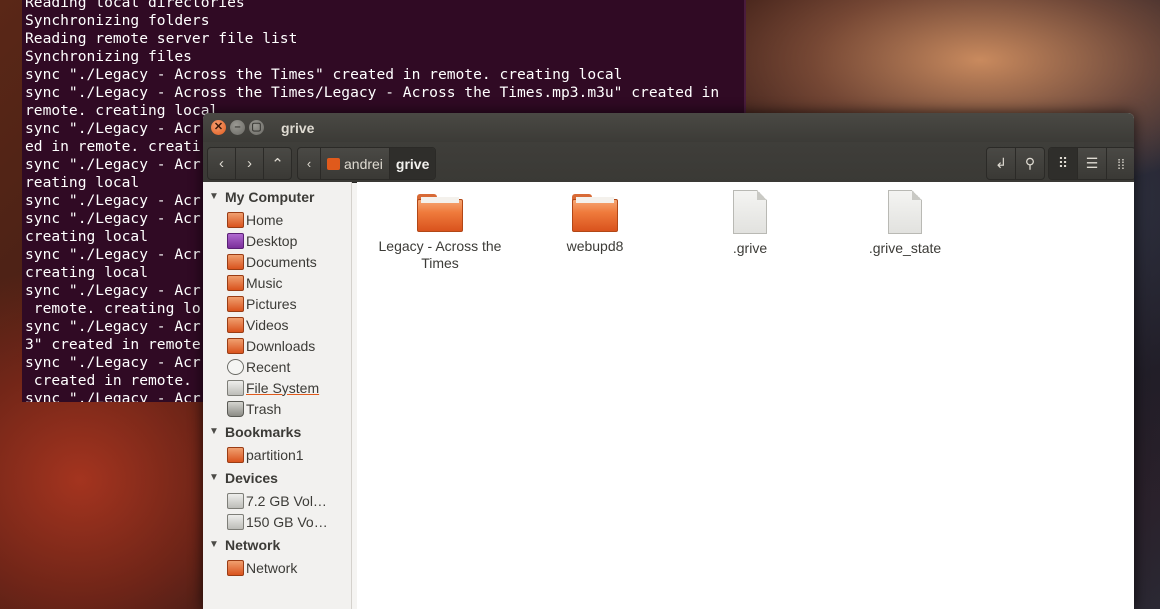 This screenshot has height=609, width=1160. I want to click on sidebar-item-network: Network, so click(277, 567).